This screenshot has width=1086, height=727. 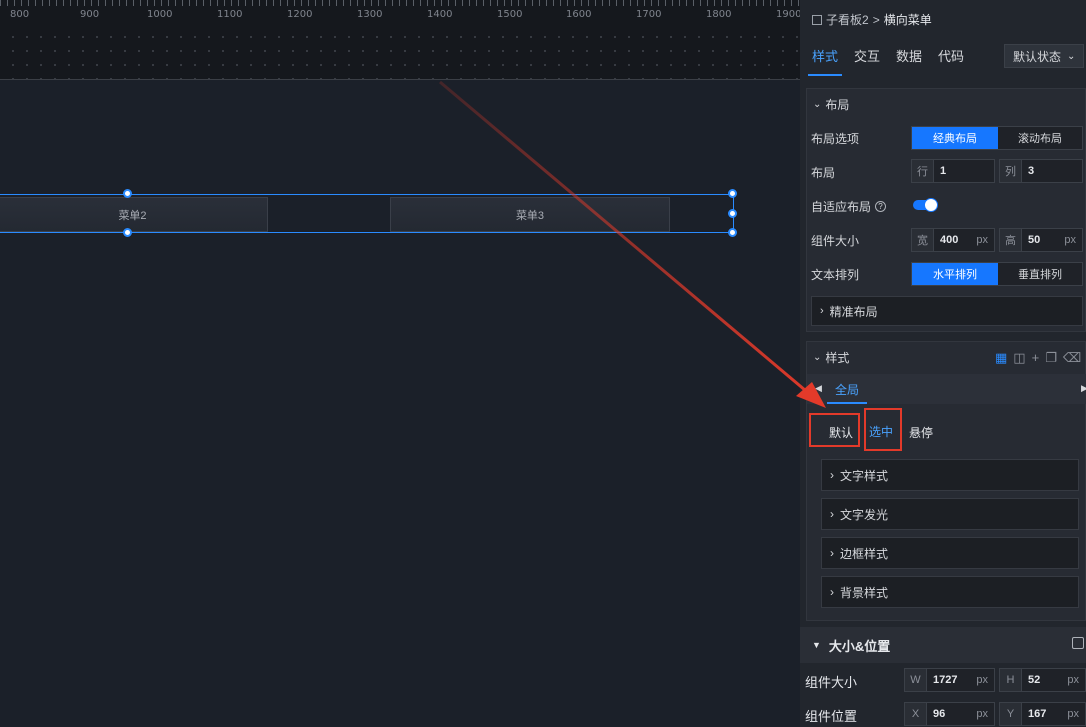 I want to click on add-icon: +, so click(x=1036, y=358).